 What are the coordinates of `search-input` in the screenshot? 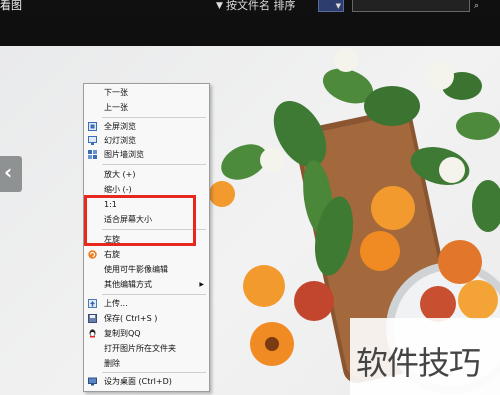 It's located at (411, 6).